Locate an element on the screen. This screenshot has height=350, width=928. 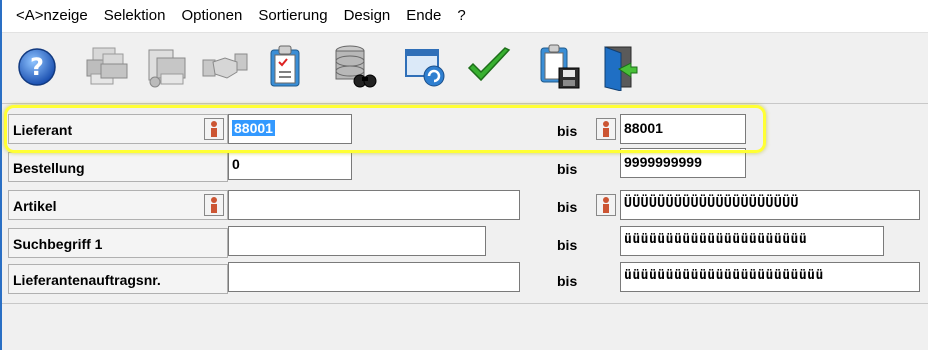
help-button: ? is located at coordinates (37, 67).